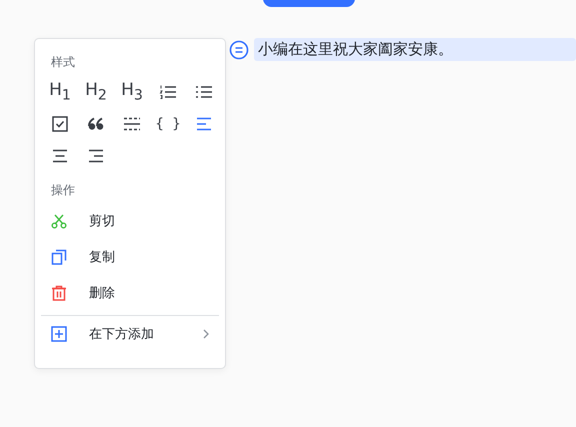  I want to click on section-title: 操作, so click(62, 190).